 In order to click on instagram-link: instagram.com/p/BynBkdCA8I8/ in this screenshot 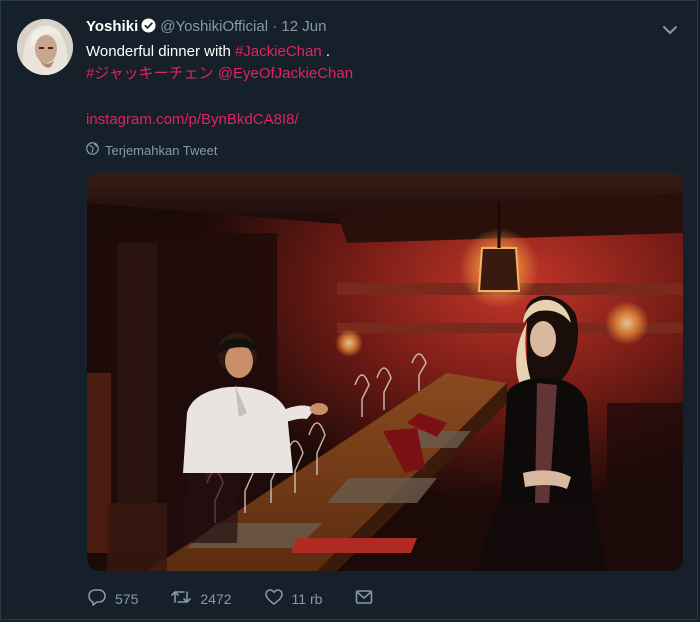, I will do `click(192, 119)`.